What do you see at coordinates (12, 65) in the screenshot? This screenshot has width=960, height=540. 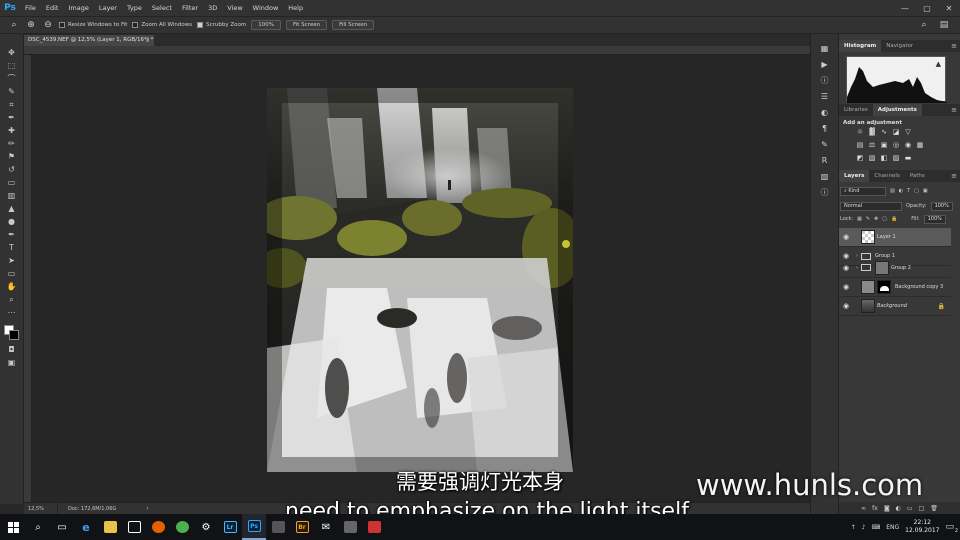 I see `marquee-tool-icon: ⬚` at bounding box center [12, 65].